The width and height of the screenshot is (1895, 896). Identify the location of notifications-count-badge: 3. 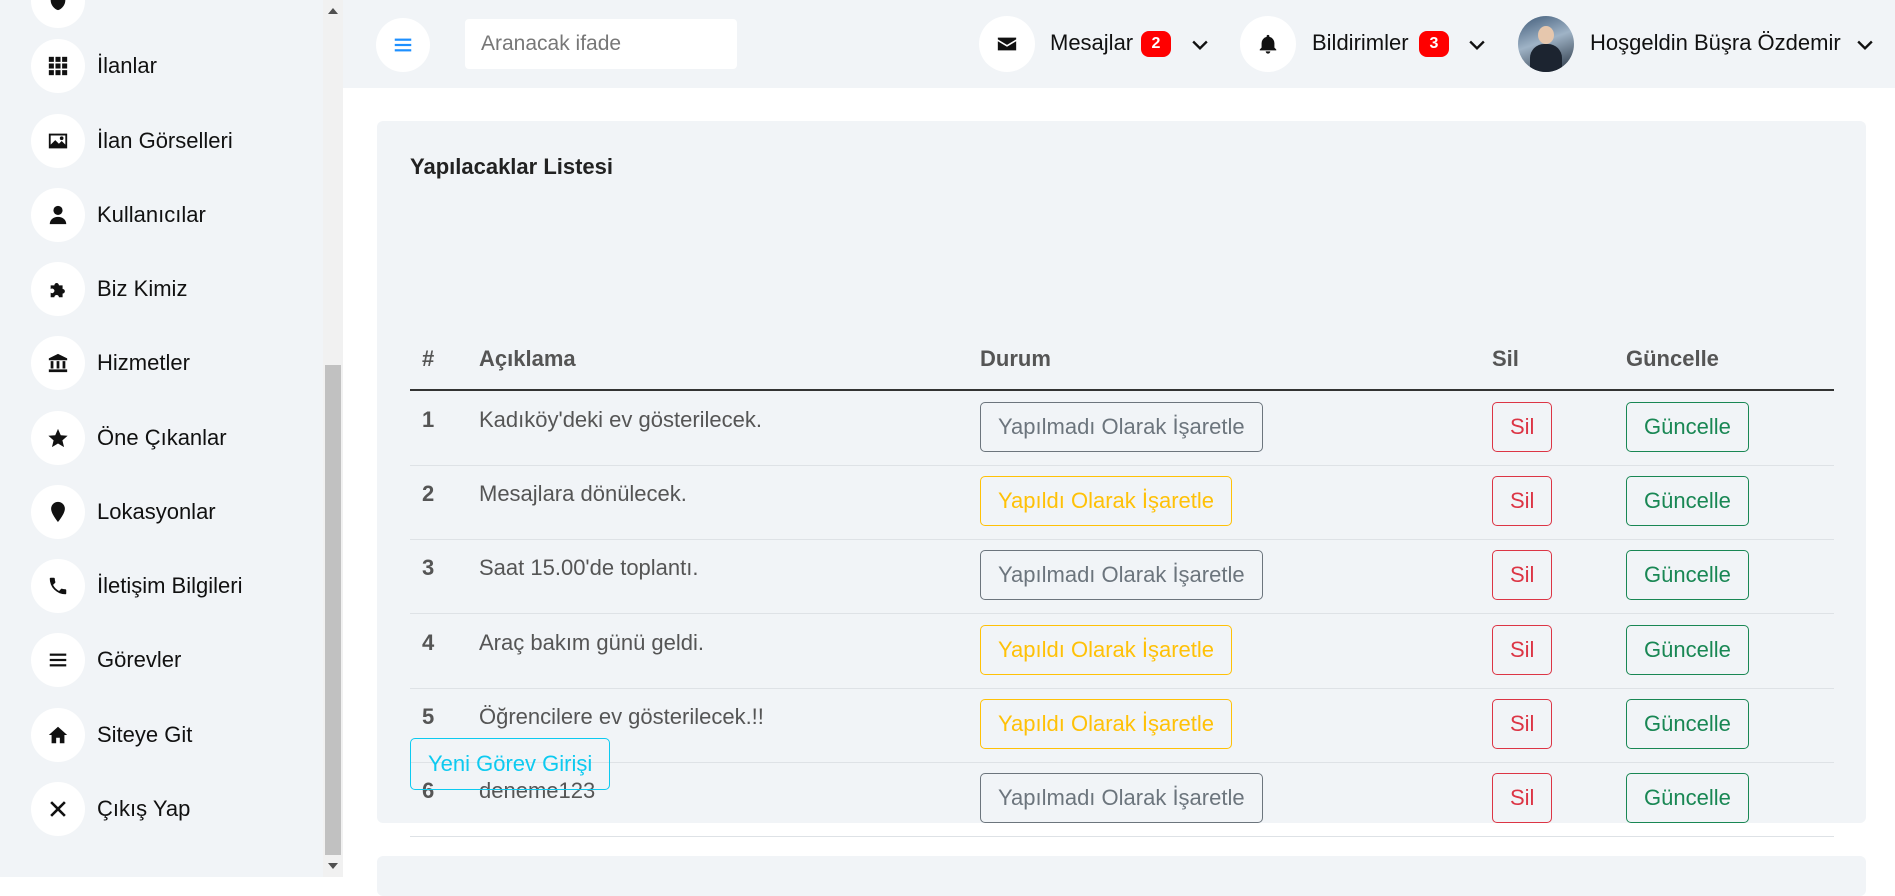
(1434, 44).